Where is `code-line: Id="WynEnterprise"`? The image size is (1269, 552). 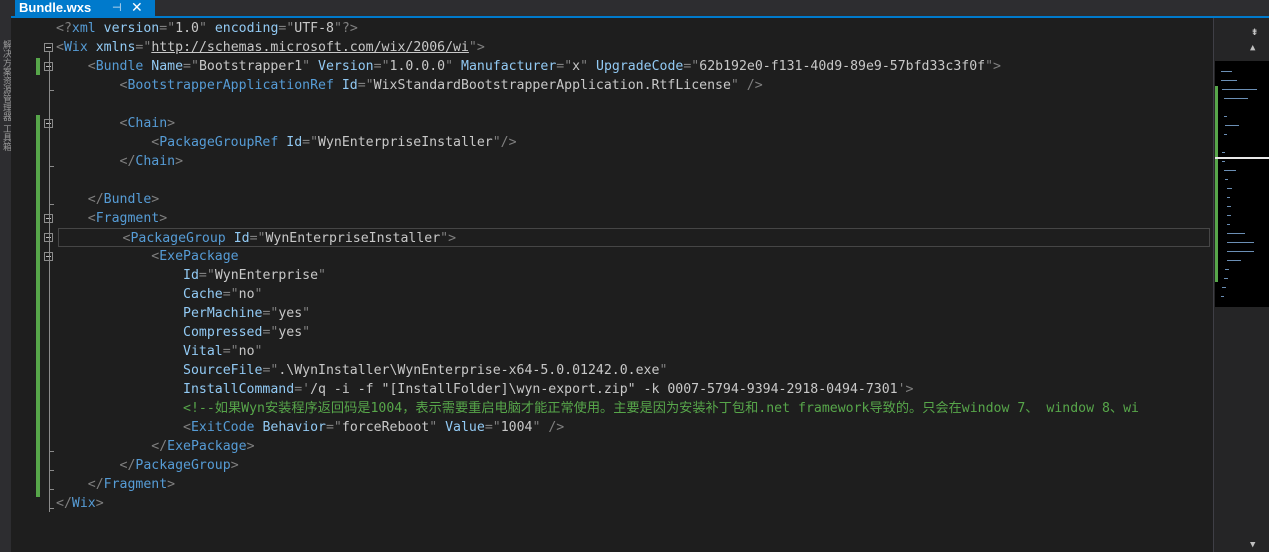 code-line: Id="WynEnterprise" is located at coordinates (191, 275).